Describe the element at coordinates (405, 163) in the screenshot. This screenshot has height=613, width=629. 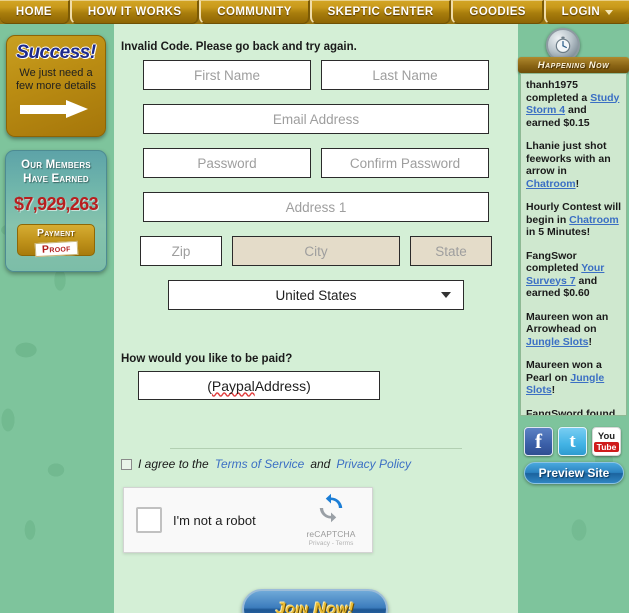
I see `confirm-password-input: Confirm Password` at that location.